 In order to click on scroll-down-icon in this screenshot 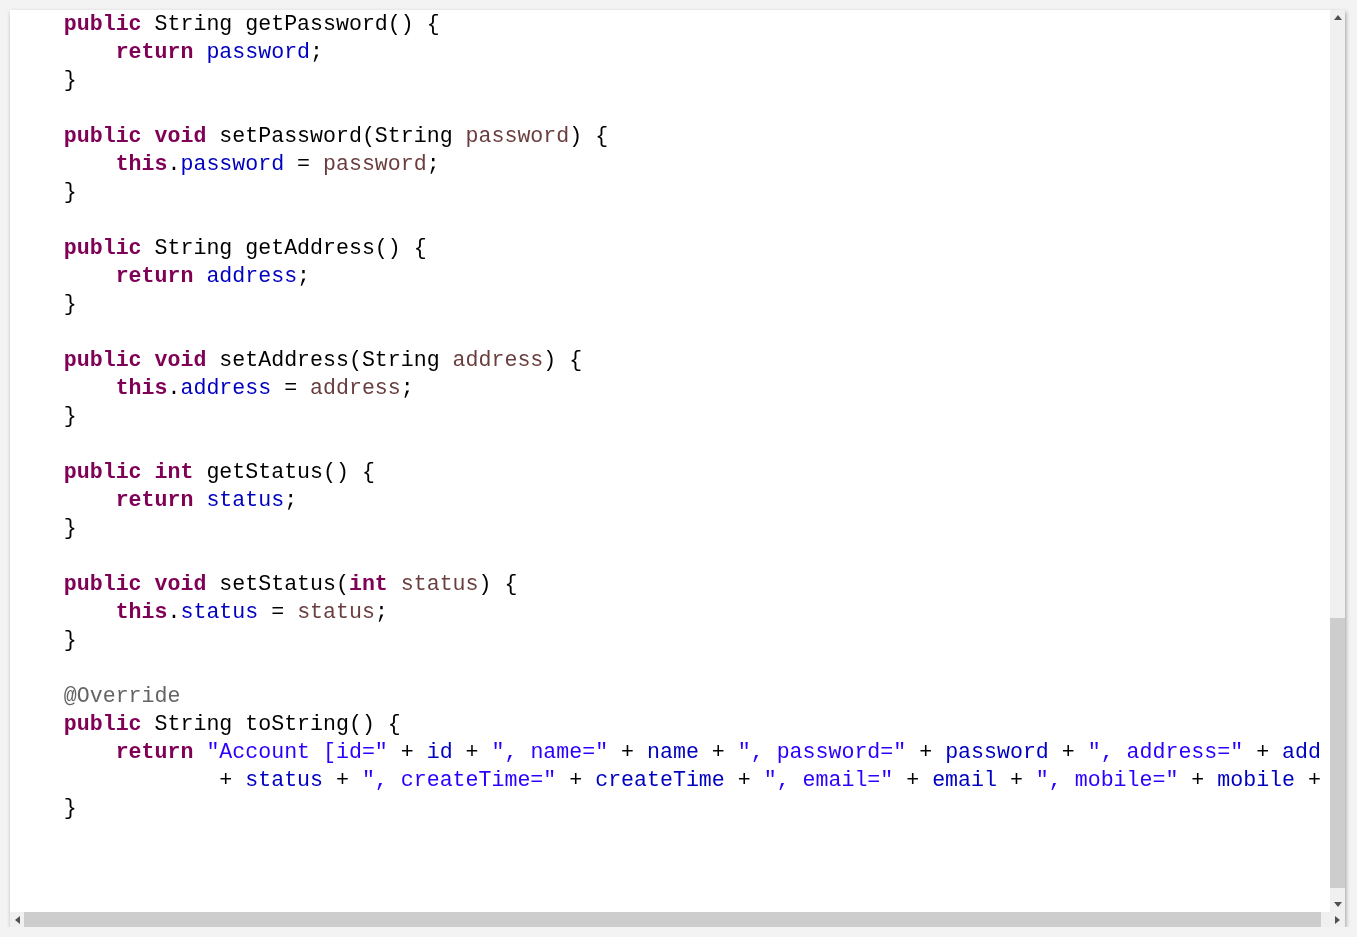, I will do `click(1337, 904)`.